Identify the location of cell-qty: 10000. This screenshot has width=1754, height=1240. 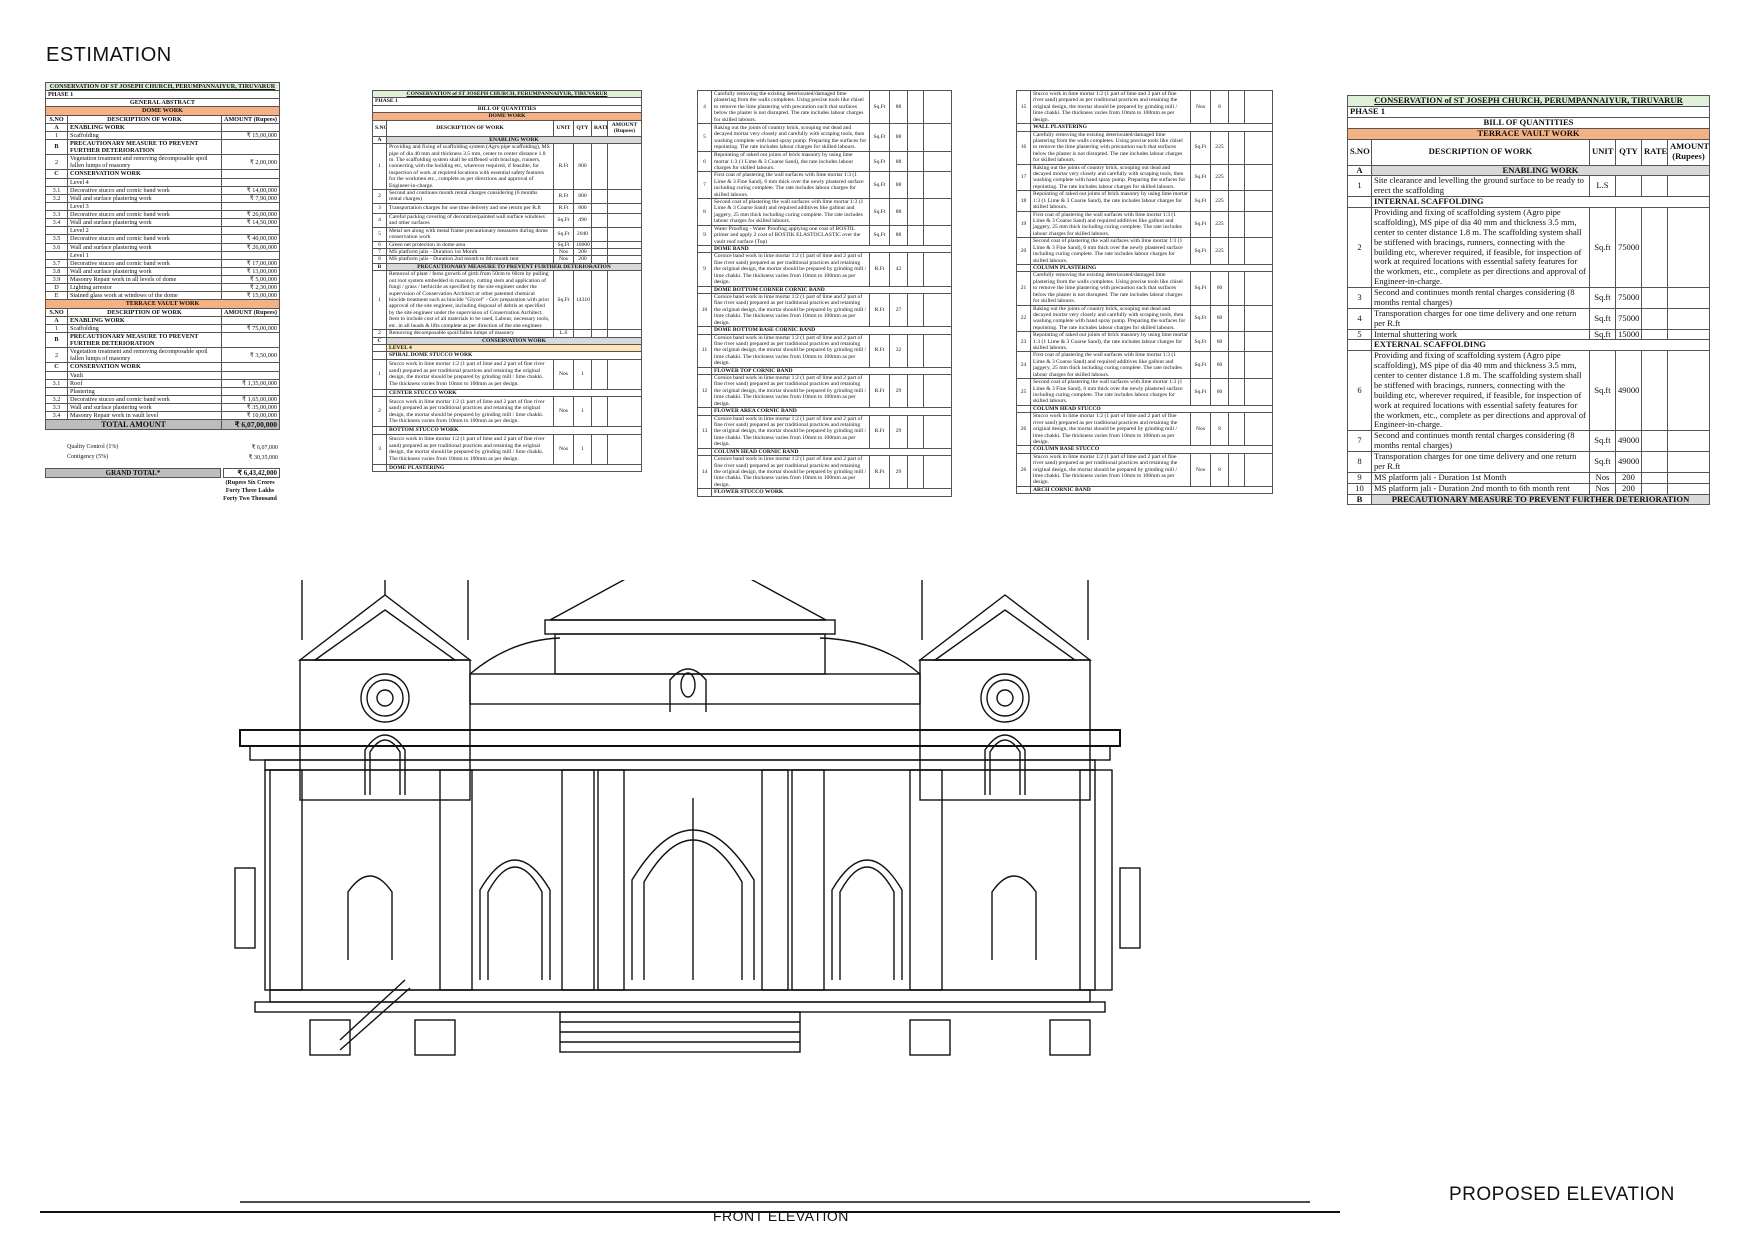
(582, 245).